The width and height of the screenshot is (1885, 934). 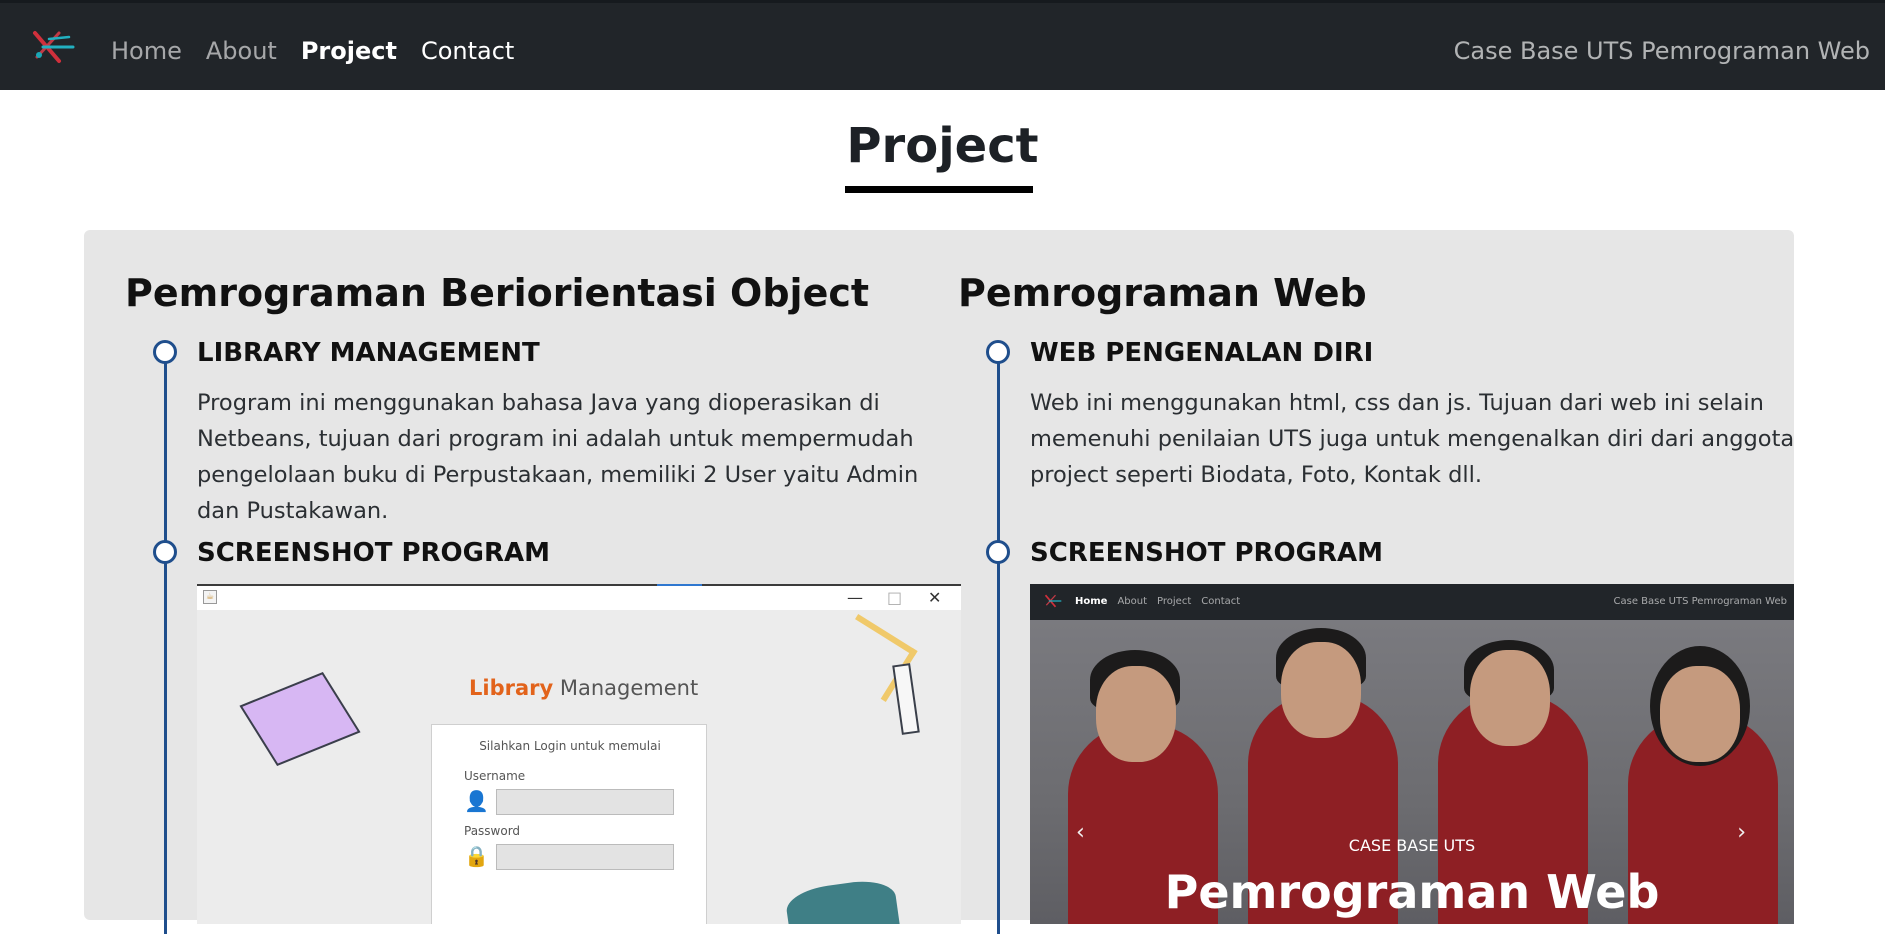 I want to click on nav-link-project: Project, so click(x=349, y=51).